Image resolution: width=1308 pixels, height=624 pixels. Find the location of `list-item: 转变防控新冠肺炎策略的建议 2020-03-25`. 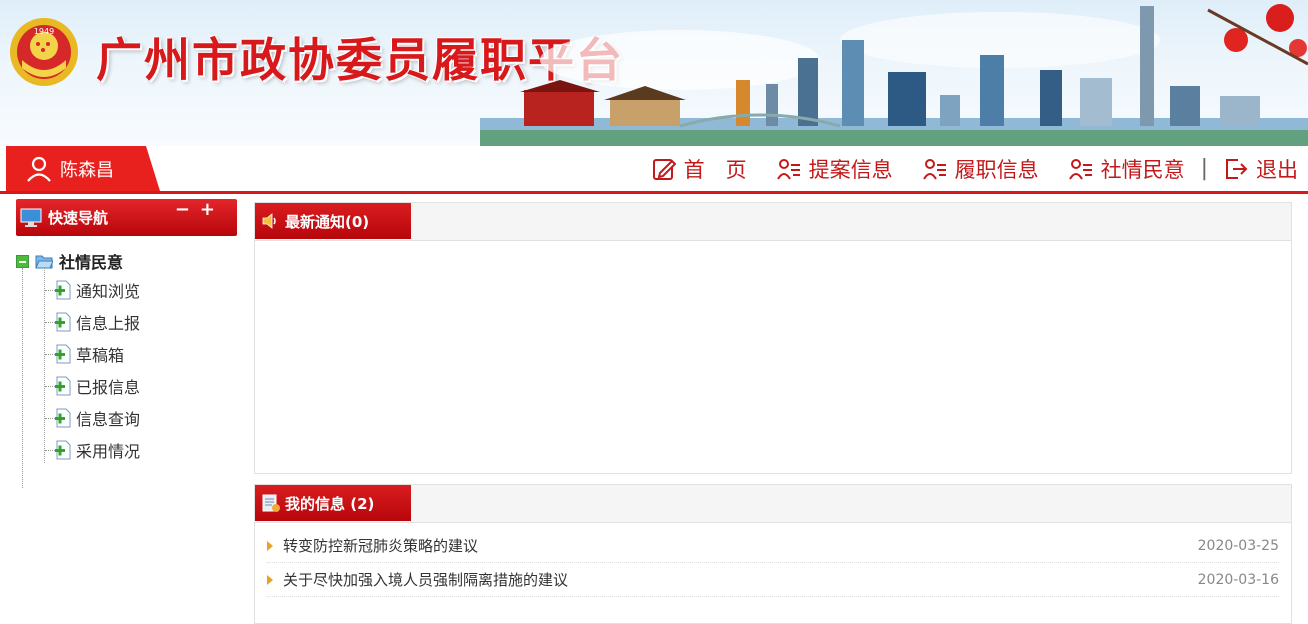

list-item: 转变防控新冠肺炎策略的建议 2020-03-25 is located at coordinates (773, 546).